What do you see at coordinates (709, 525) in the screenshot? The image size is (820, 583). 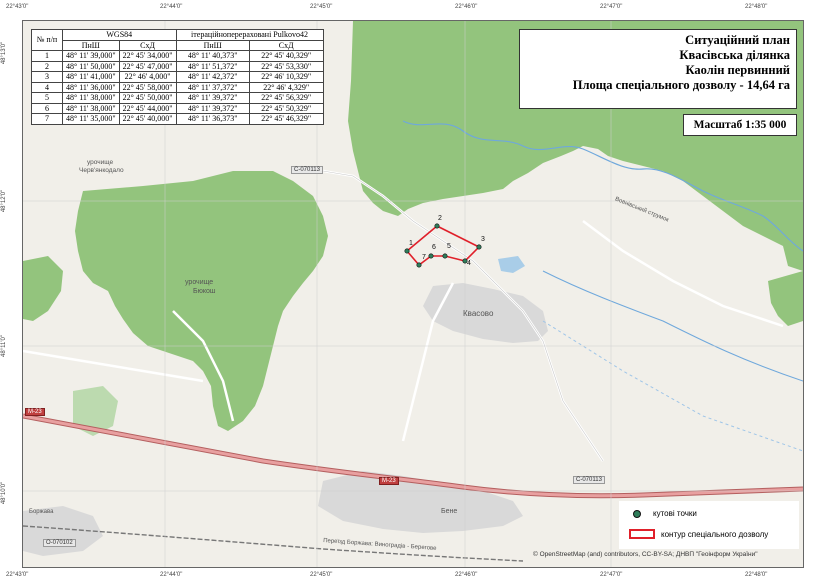 I see `legend: кутові точки контур спеціального дозволу` at bounding box center [709, 525].